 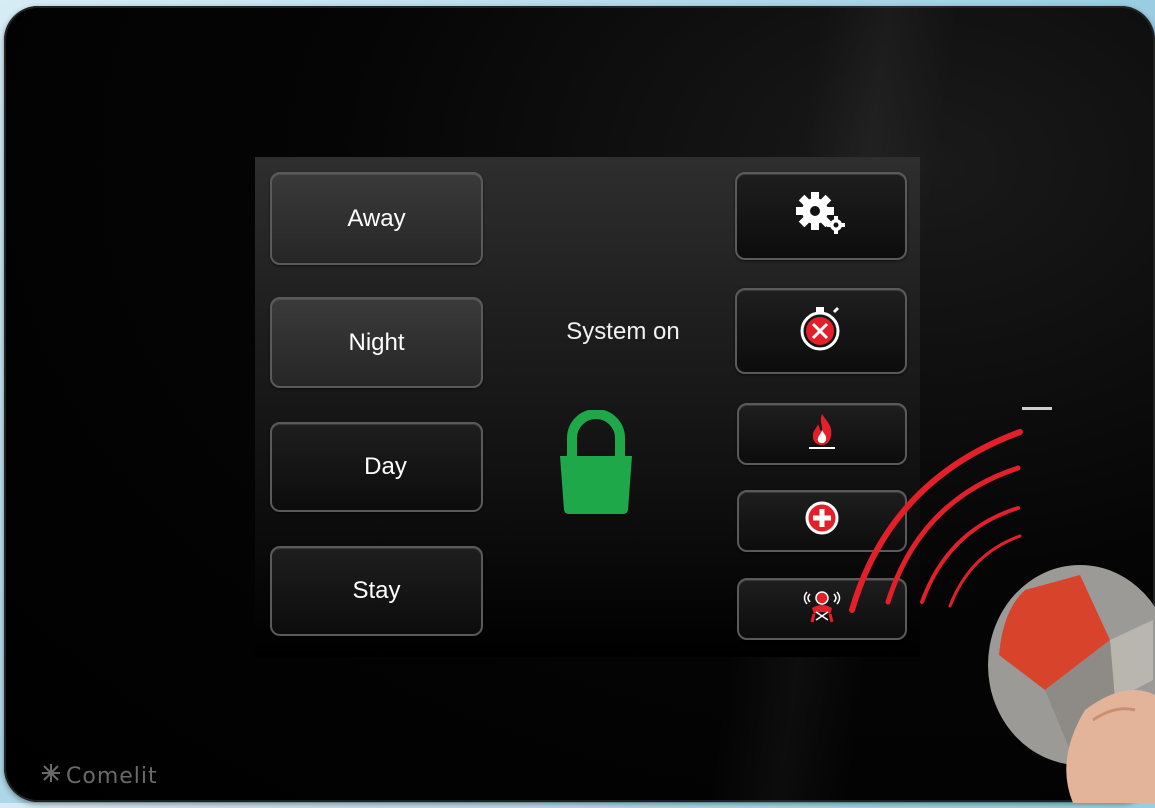 What do you see at coordinates (51, 776) in the screenshot?
I see `logo-mark-icon` at bounding box center [51, 776].